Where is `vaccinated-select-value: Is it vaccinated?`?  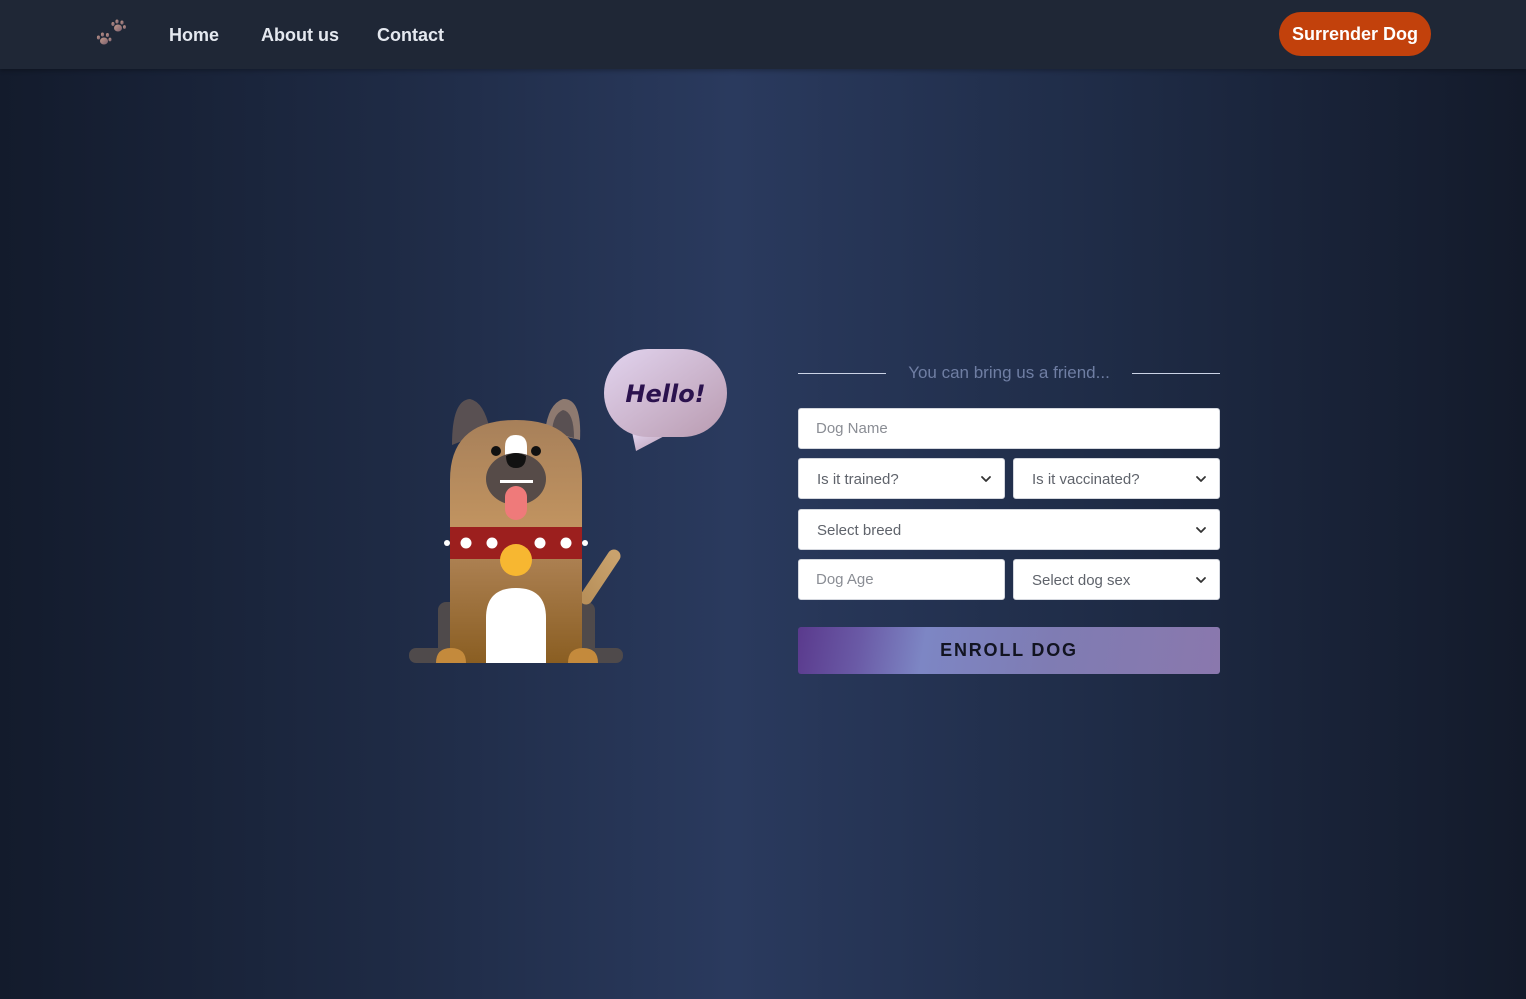
vaccinated-select-value: Is it vaccinated? is located at coordinates (1086, 479).